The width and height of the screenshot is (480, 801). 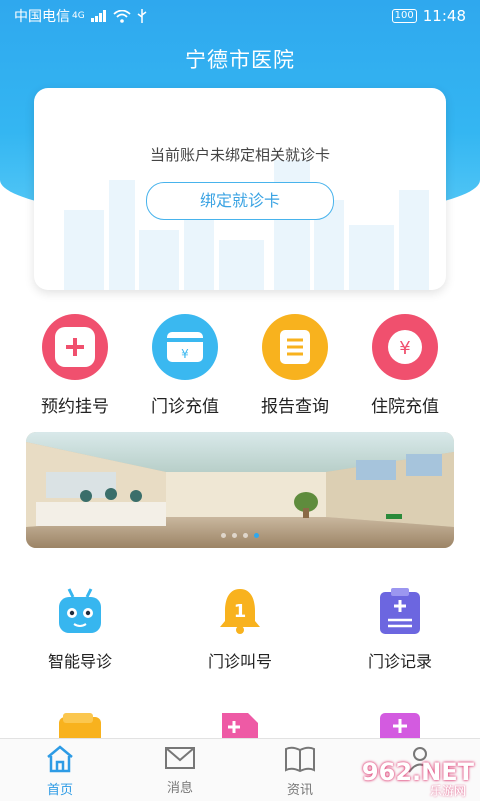 I want to click on unbound-message: 当前账户未绑定相关就诊卡, so click(x=239, y=155).